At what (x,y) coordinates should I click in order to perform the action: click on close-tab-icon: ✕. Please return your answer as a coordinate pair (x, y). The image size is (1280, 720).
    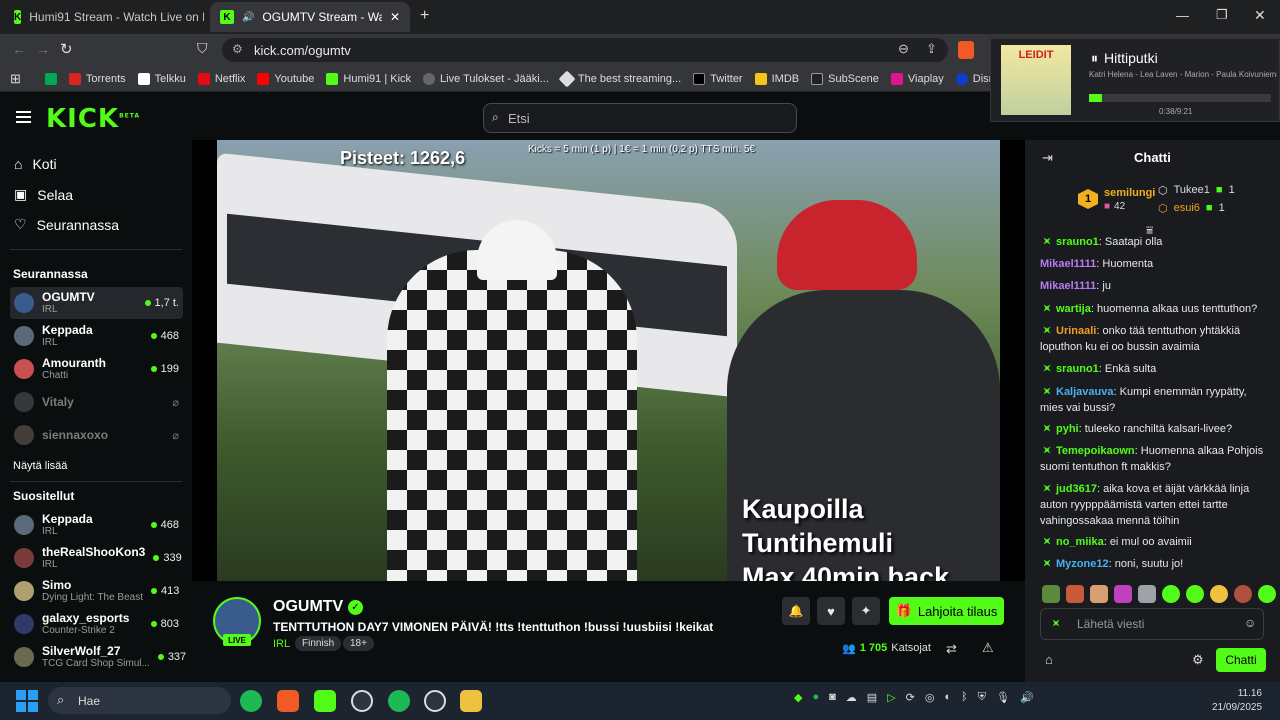
    Looking at the image, I should click on (395, 17).